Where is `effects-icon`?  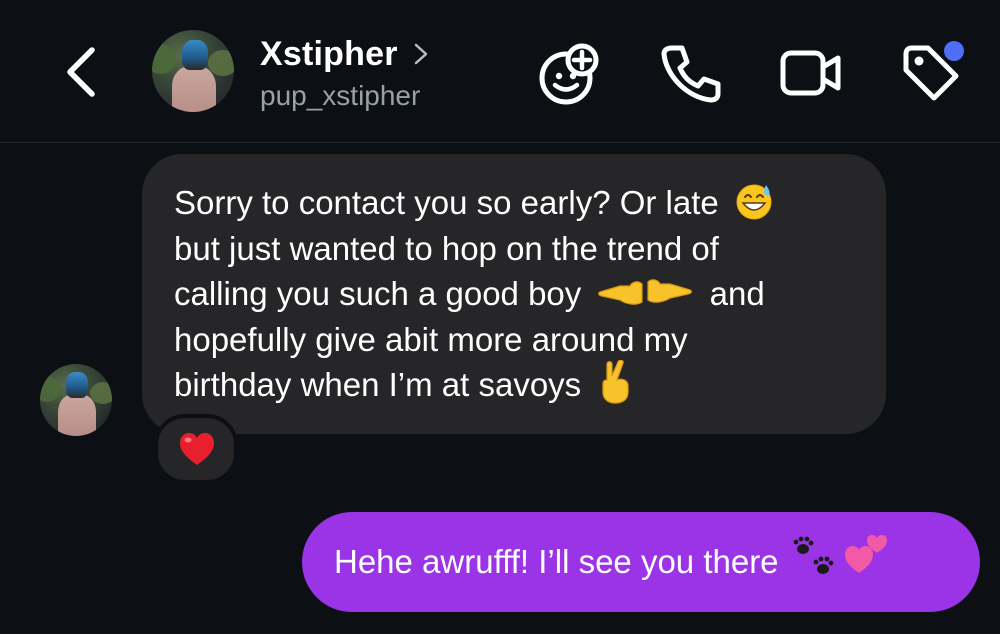 effects-icon is located at coordinates (569, 74).